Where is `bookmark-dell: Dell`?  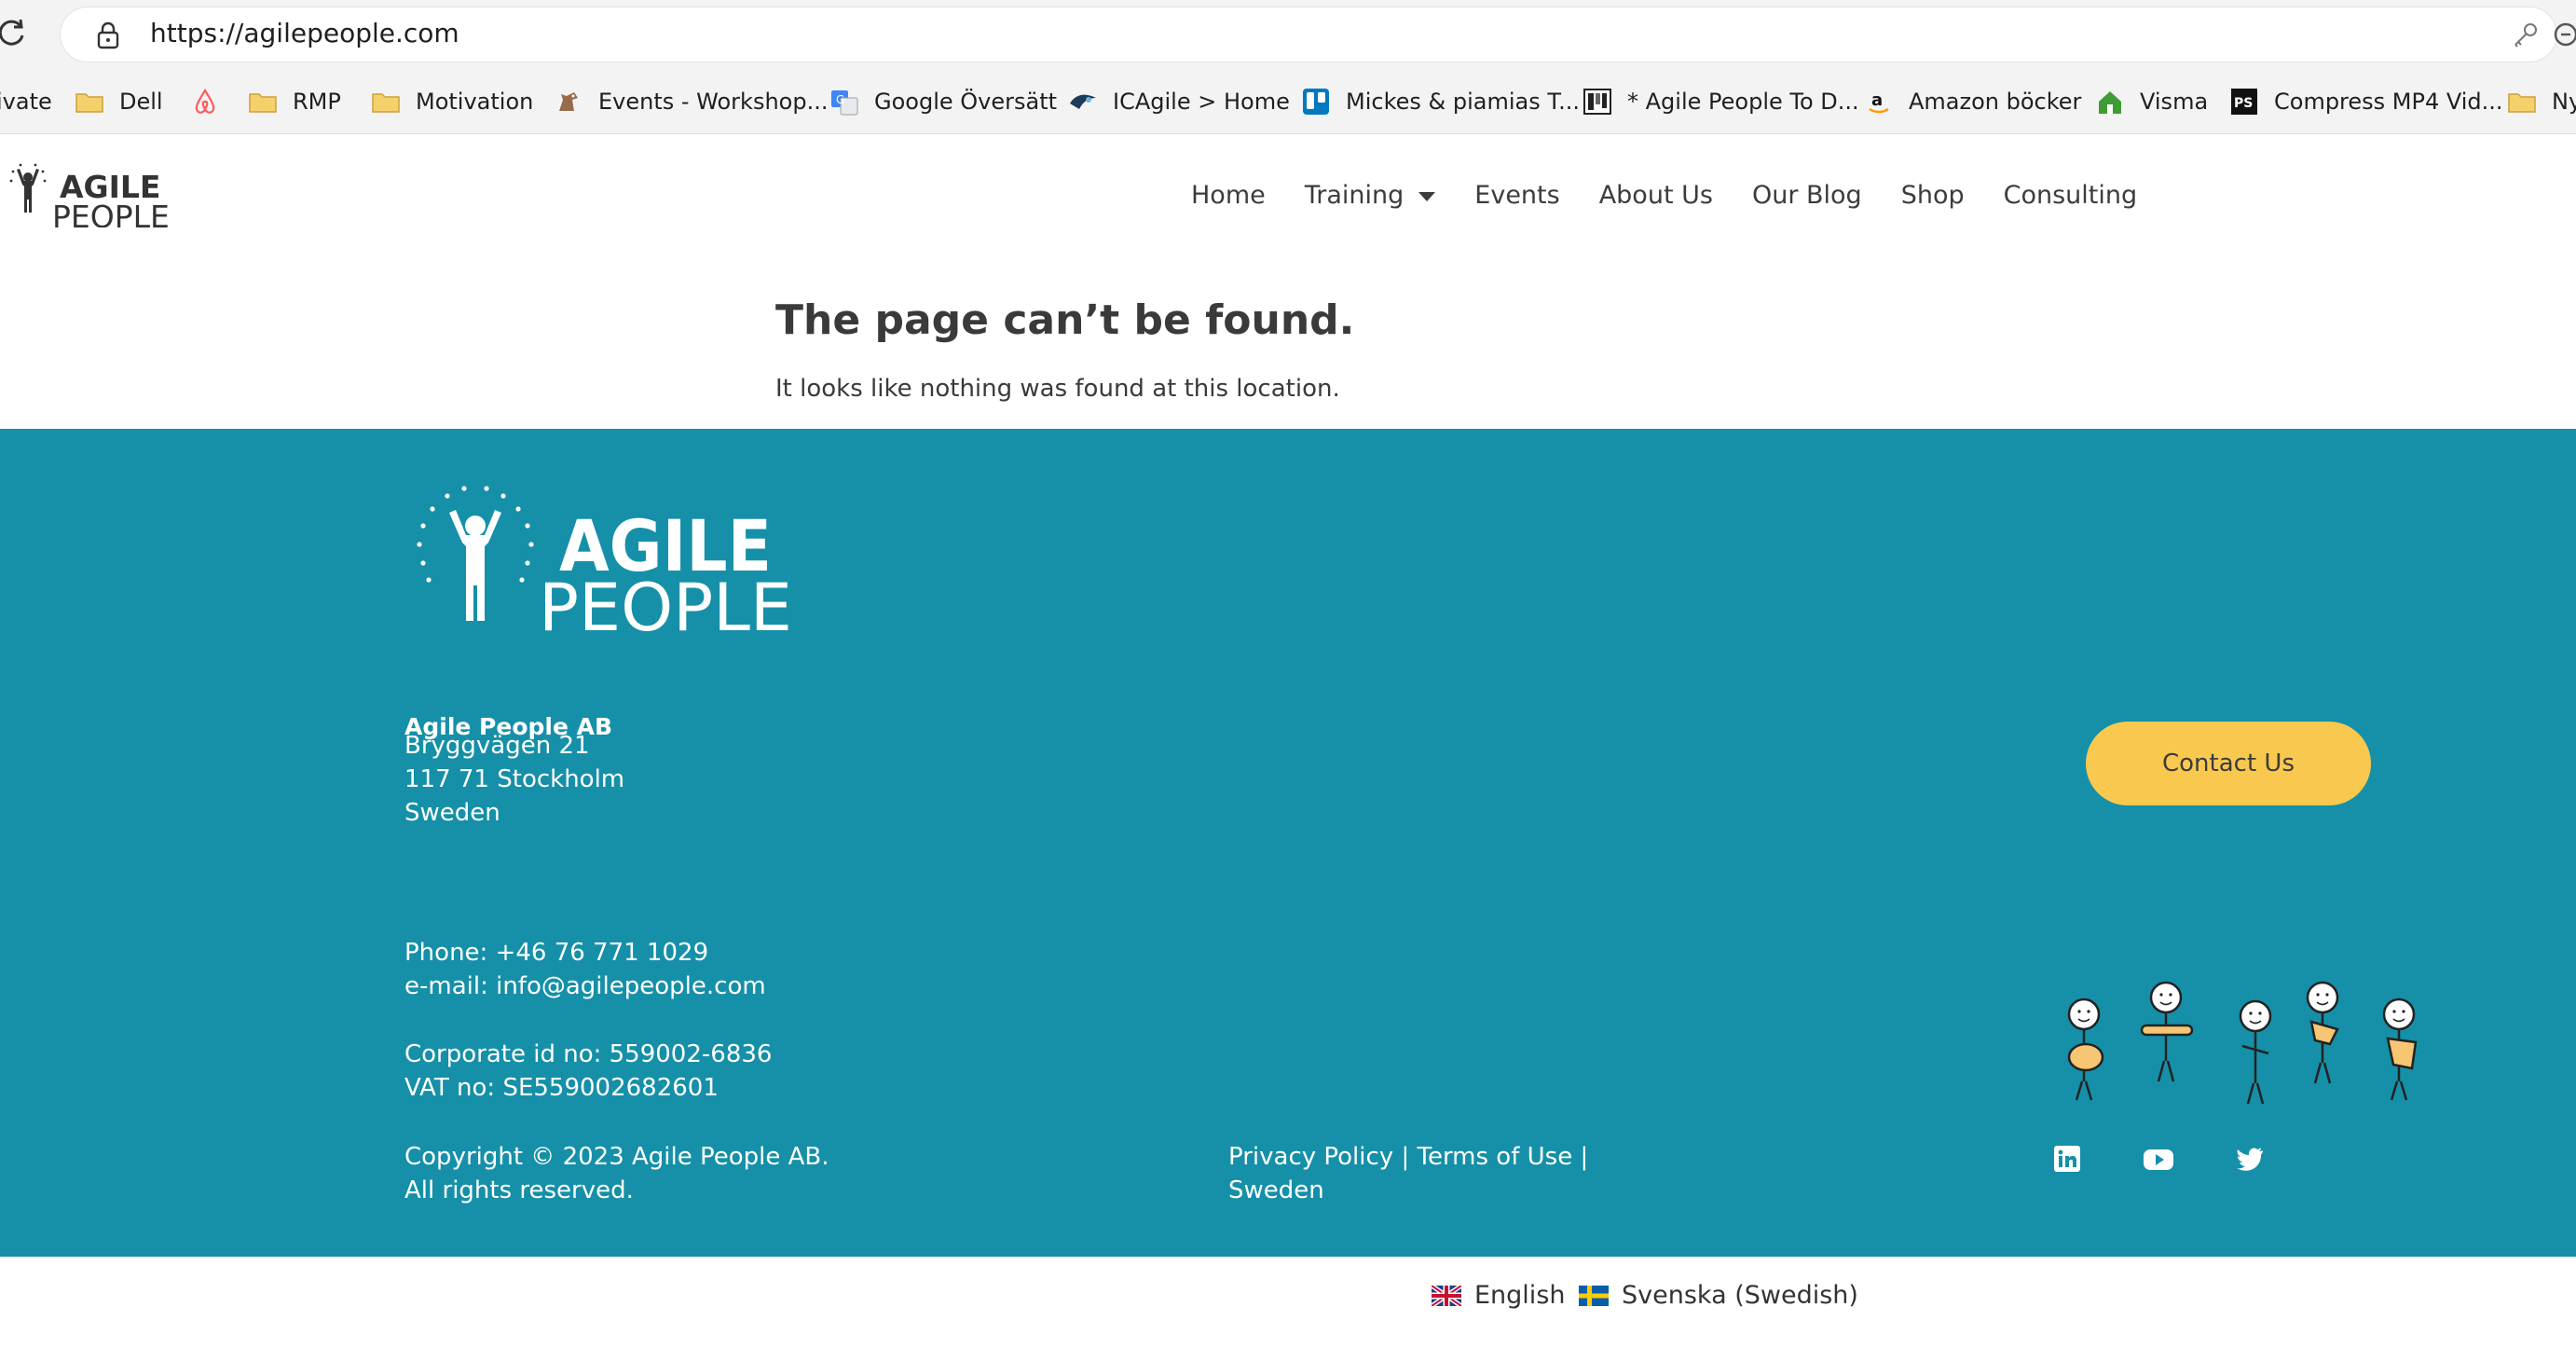
bookmark-dell: Dell is located at coordinates (119, 101).